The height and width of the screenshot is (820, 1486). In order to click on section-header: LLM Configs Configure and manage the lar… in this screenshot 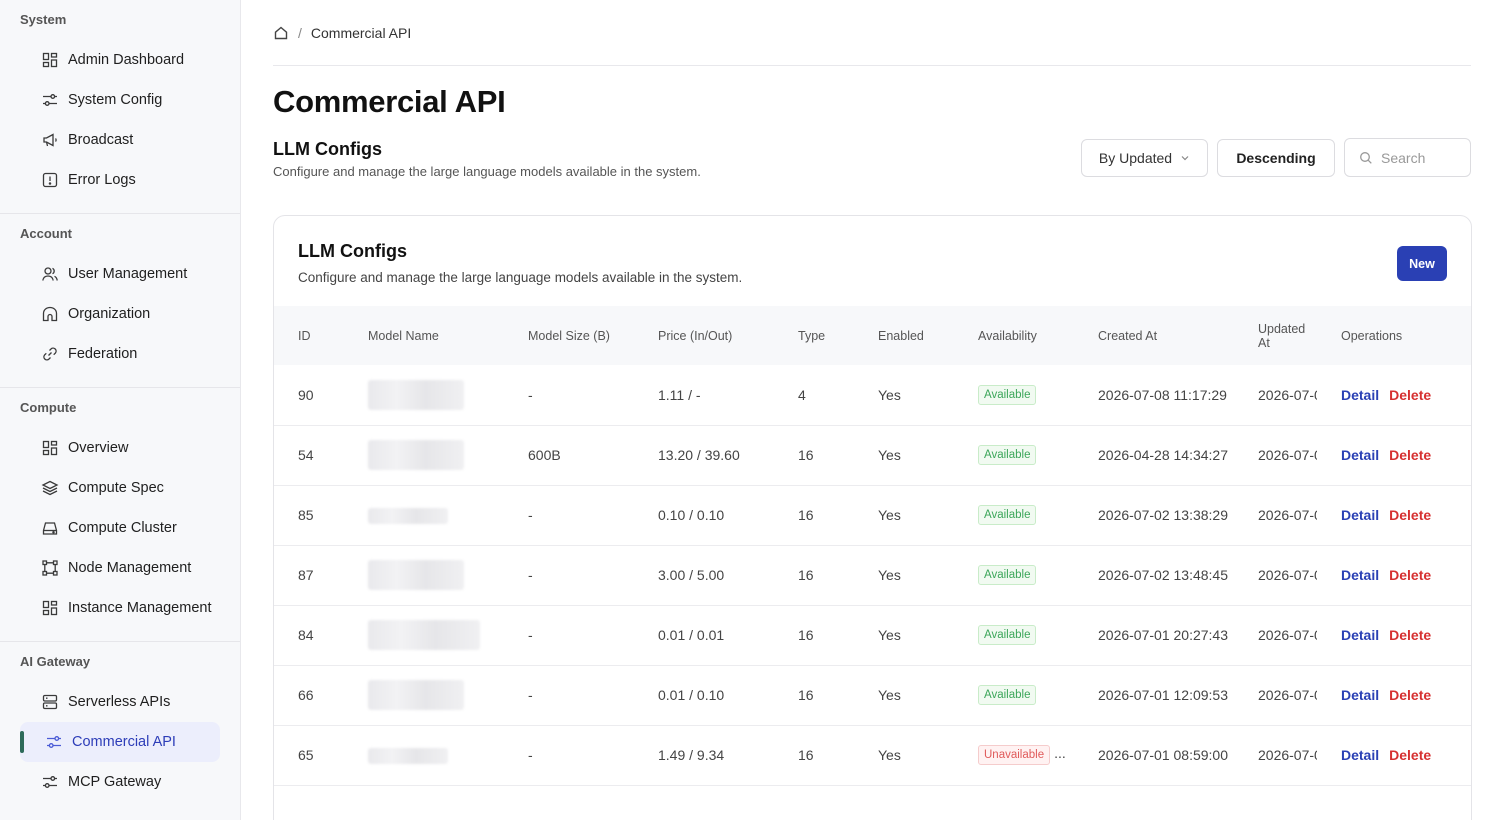, I will do `click(872, 168)`.